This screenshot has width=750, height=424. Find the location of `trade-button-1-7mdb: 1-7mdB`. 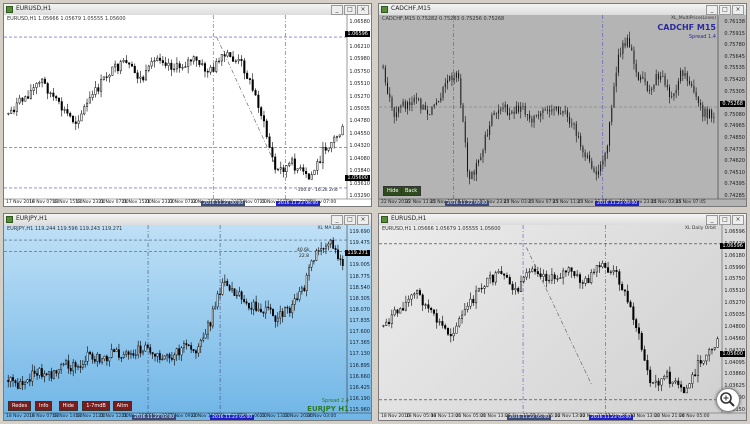

trade-button-1-7mdb: 1-7mdB is located at coordinates (96, 406).